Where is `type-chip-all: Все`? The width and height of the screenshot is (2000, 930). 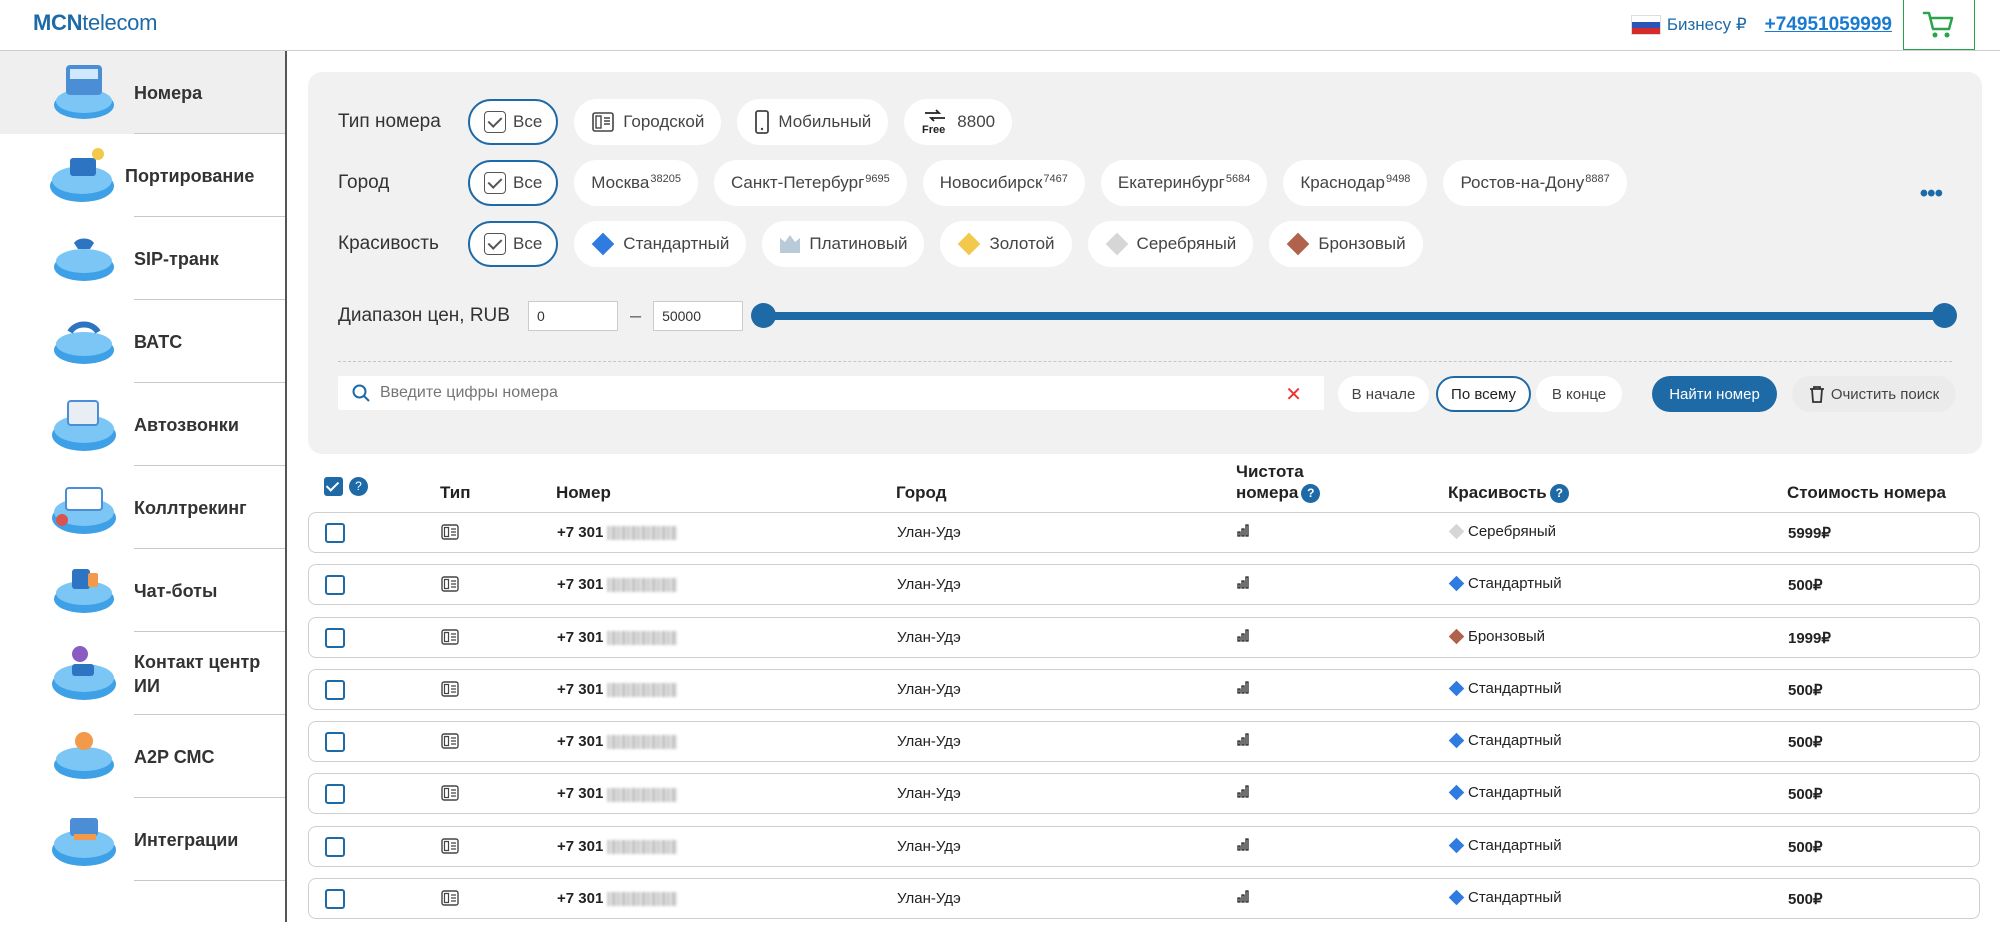
type-chip-all: Все is located at coordinates (513, 122).